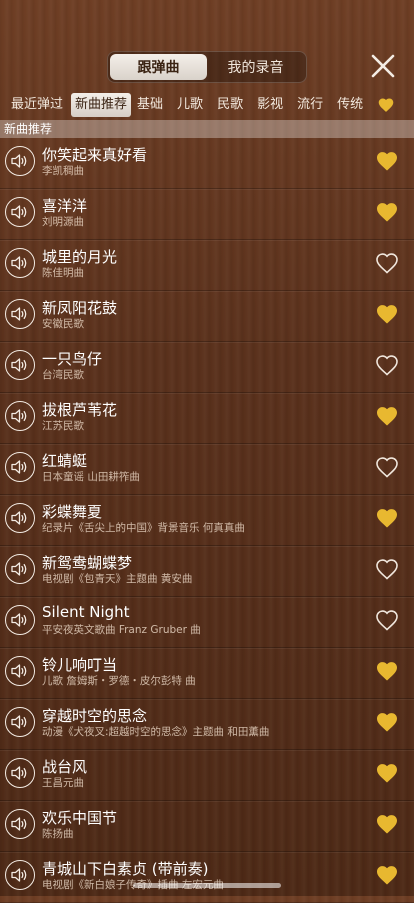 The height and width of the screenshot is (903, 414). What do you see at coordinates (207, 316) in the screenshot?
I see `song-row: 新凤阳花鼓 安徽民歌` at bounding box center [207, 316].